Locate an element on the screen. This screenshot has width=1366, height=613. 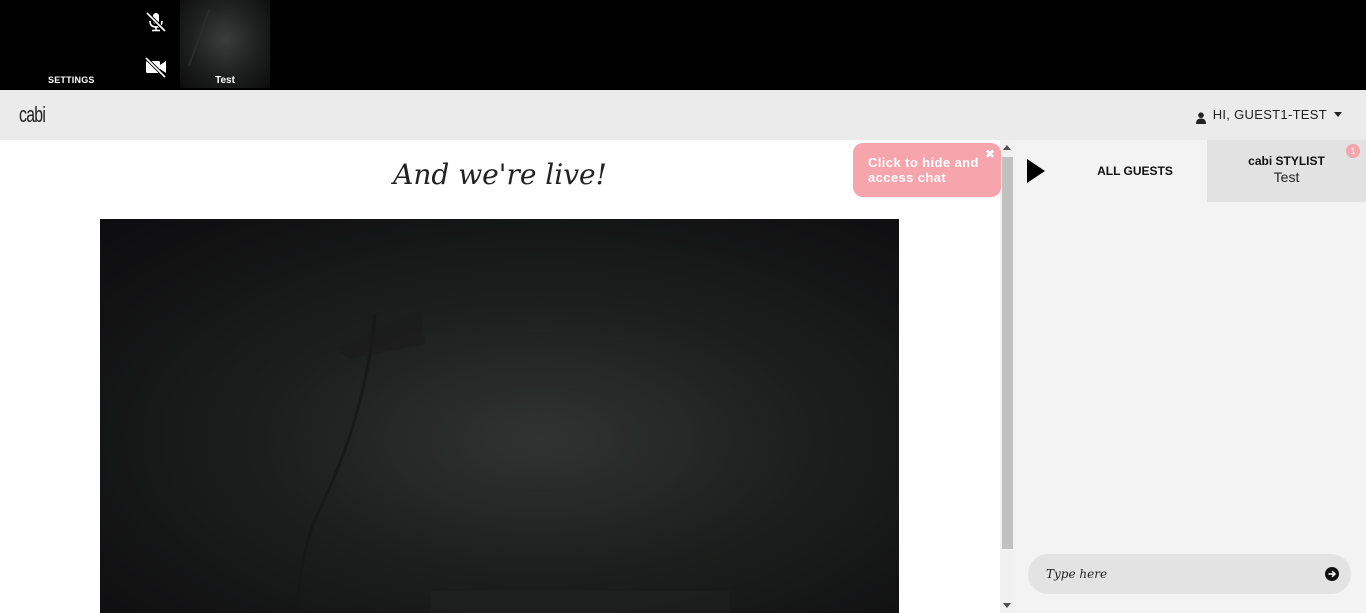
camera-off-icon is located at coordinates (156, 67).